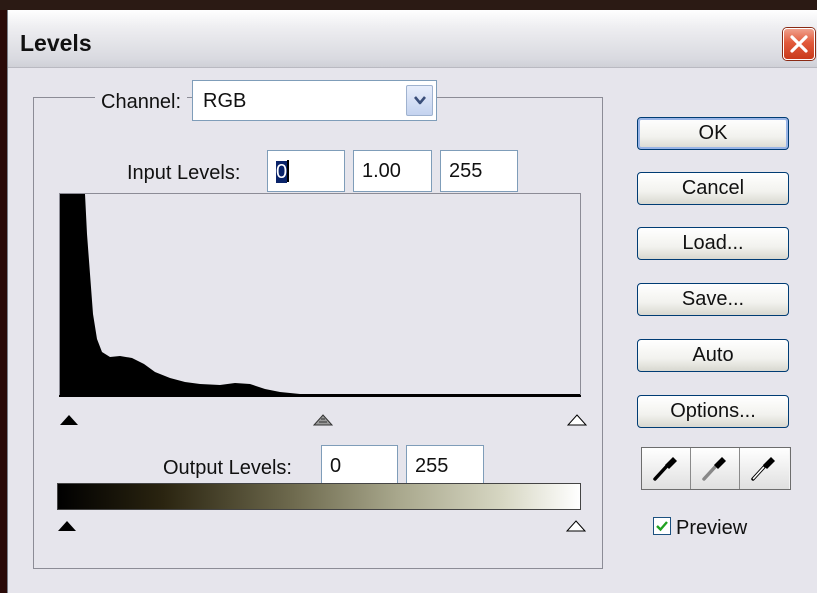 The height and width of the screenshot is (593, 817). I want to click on checkmark-icon, so click(662, 526).